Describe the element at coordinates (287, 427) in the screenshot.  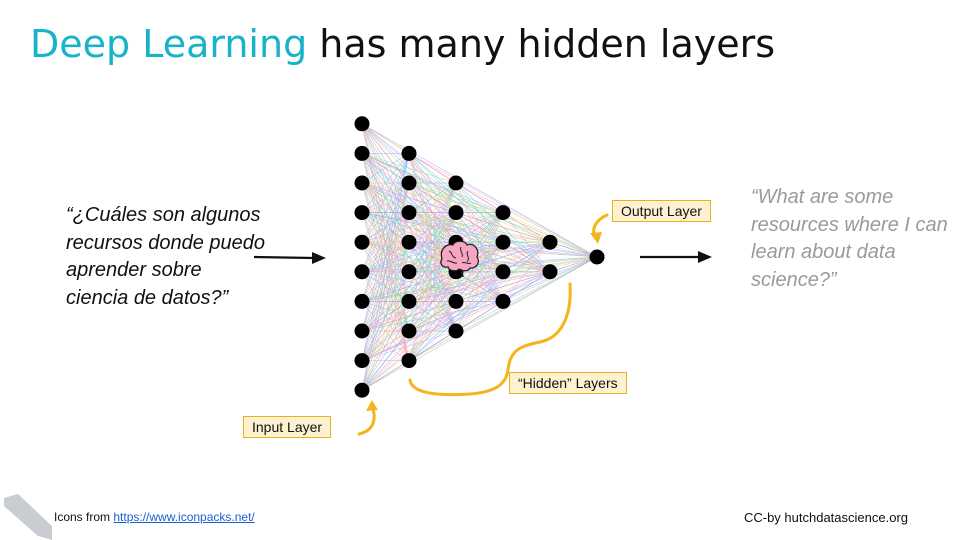
I see `input-layer-label: Input Layer` at that location.